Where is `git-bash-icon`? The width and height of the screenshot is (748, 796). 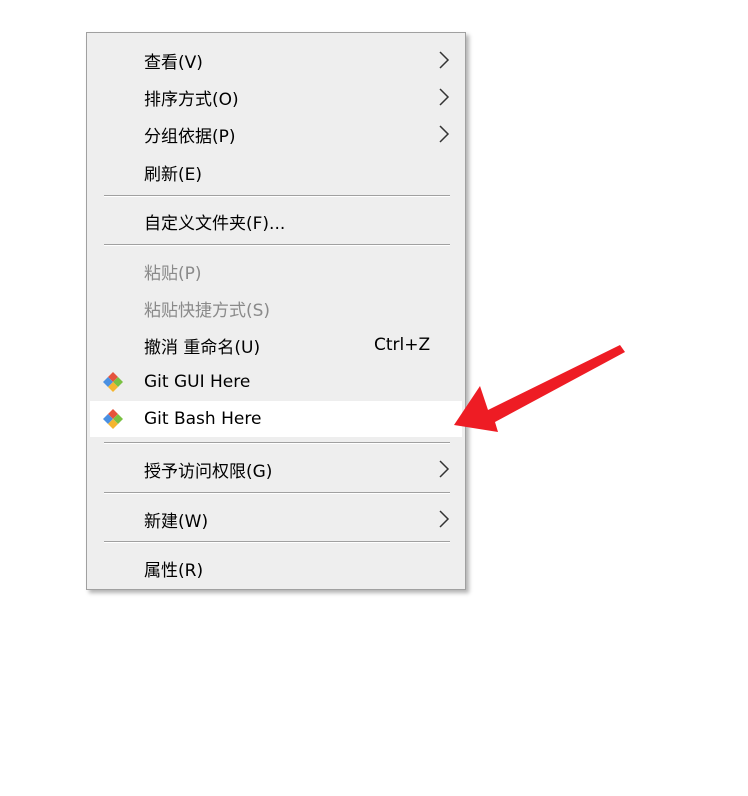
git-bash-icon is located at coordinates (113, 419).